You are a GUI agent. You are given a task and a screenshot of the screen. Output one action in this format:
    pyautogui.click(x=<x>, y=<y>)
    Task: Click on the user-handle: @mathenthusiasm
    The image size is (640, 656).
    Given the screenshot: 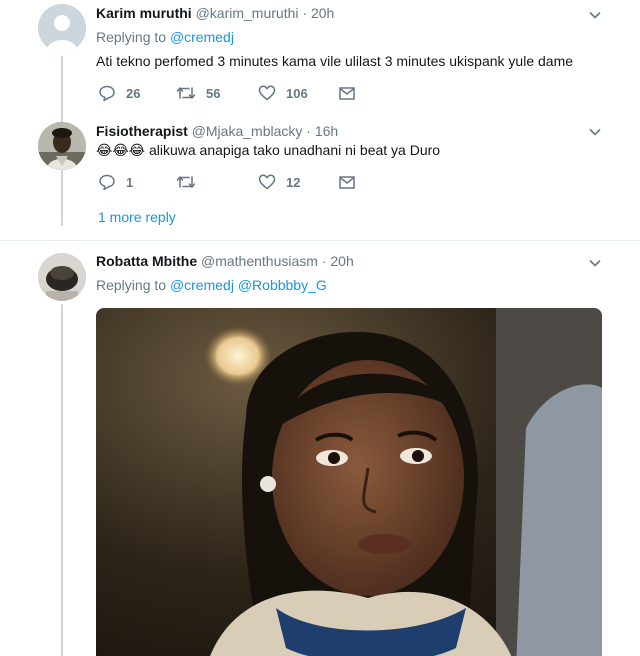 What is the action you would take?
    pyautogui.click(x=259, y=261)
    